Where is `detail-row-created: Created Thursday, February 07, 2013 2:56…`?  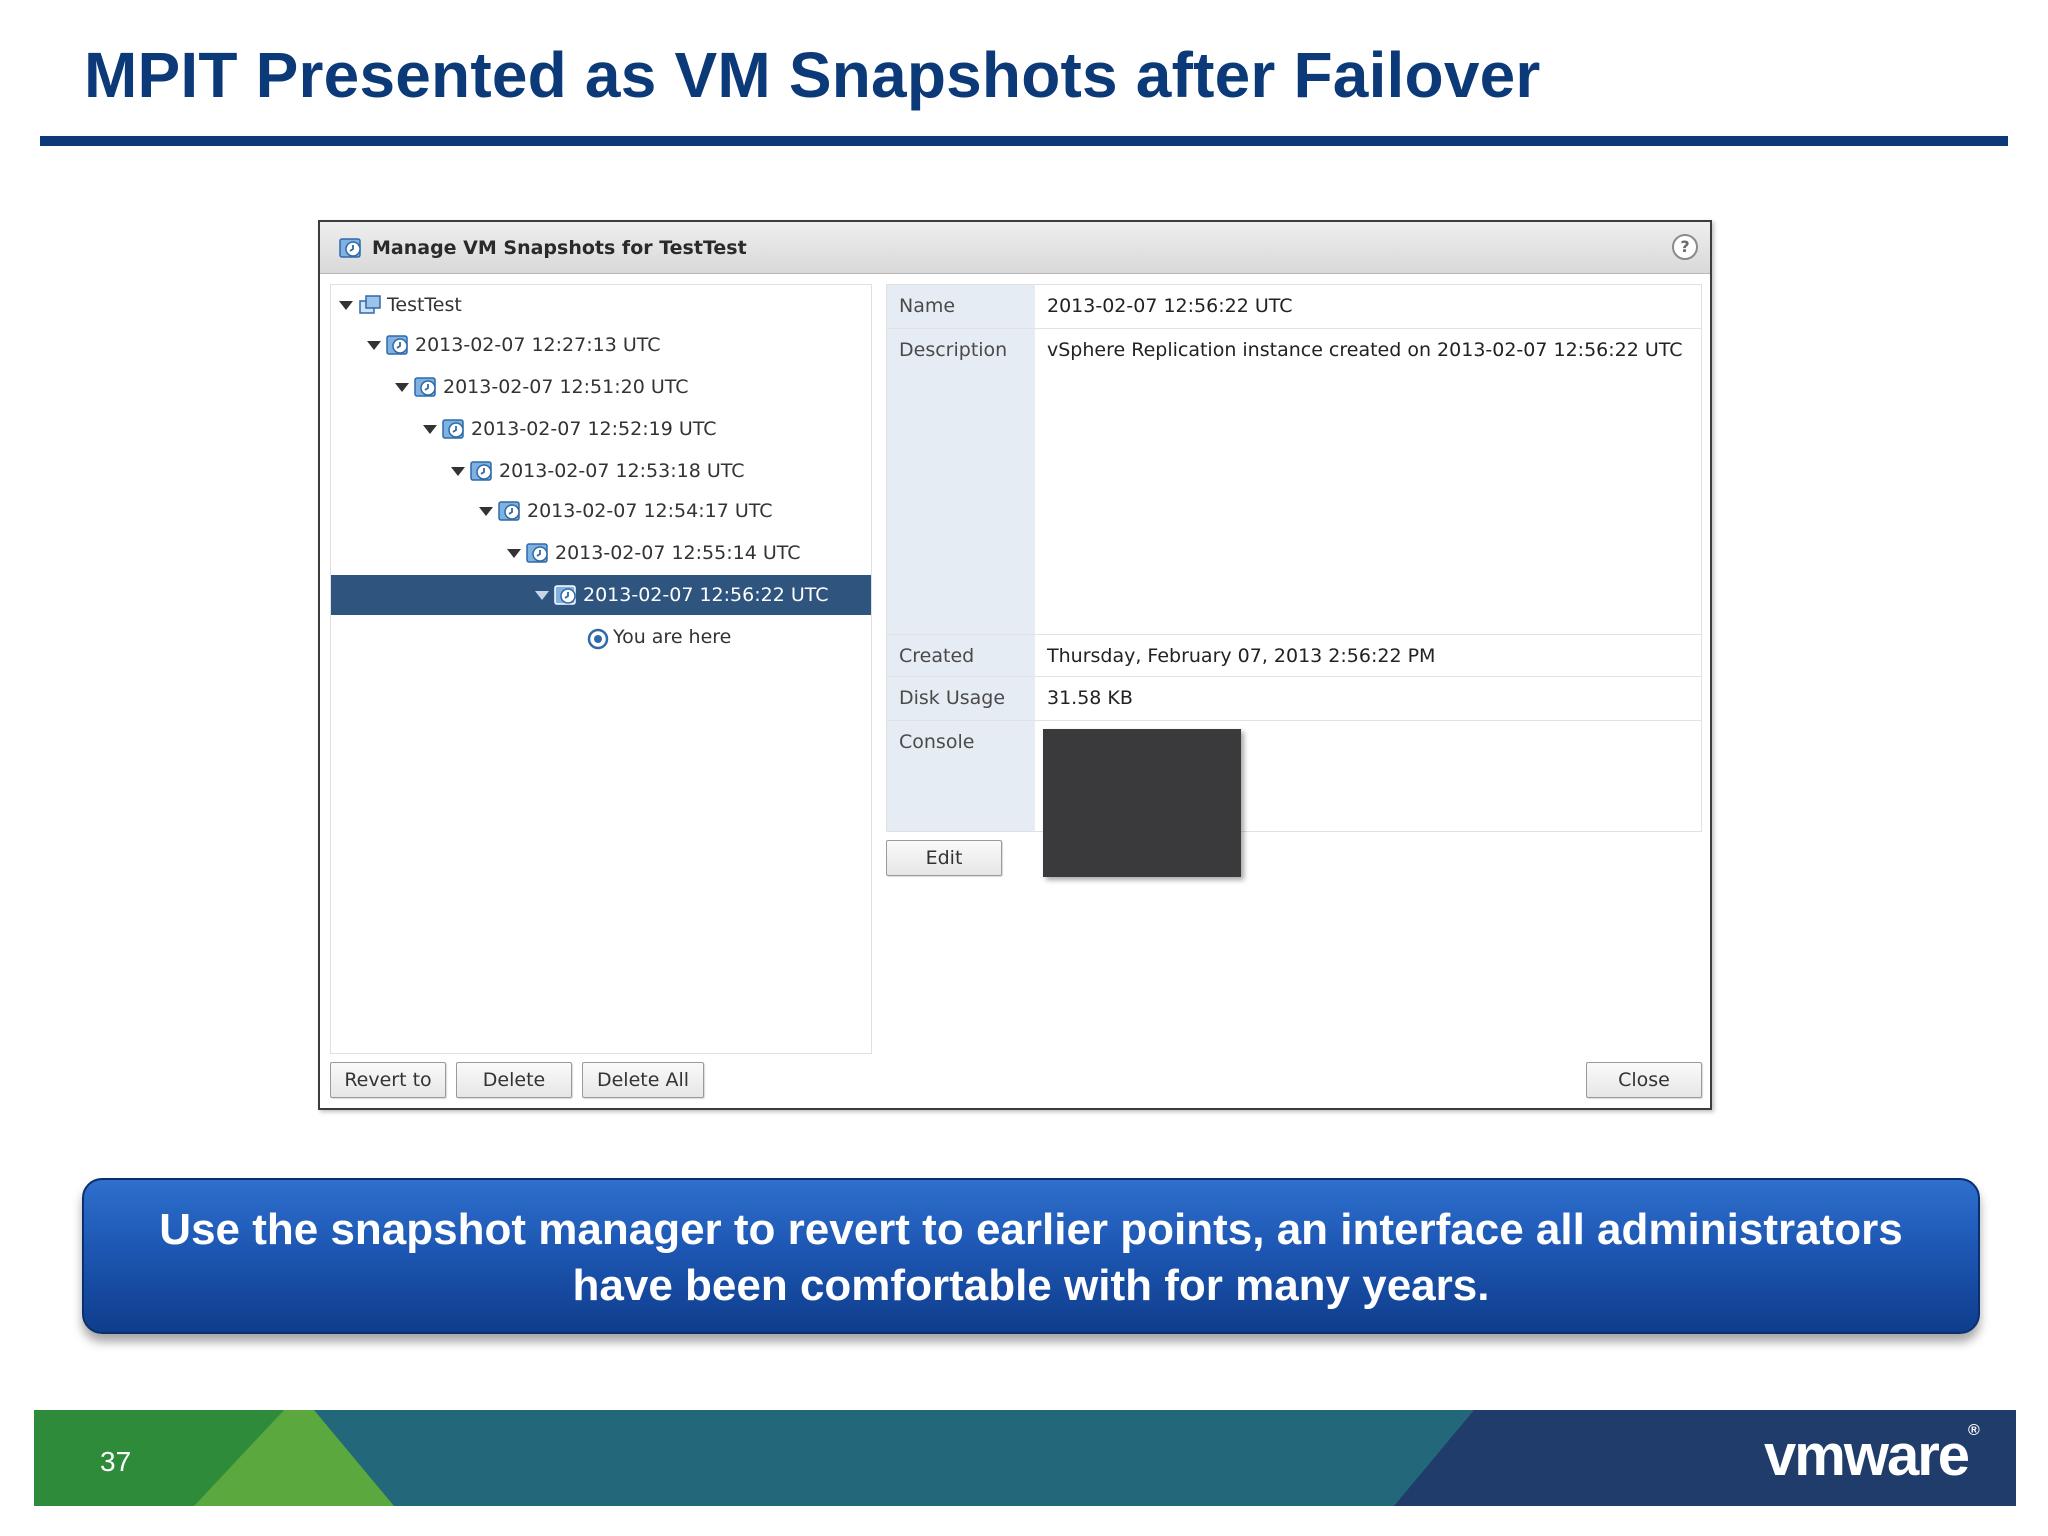
detail-row-created: Created Thursday, February 07, 2013 2:56… is located at coordinates (1294, 656).